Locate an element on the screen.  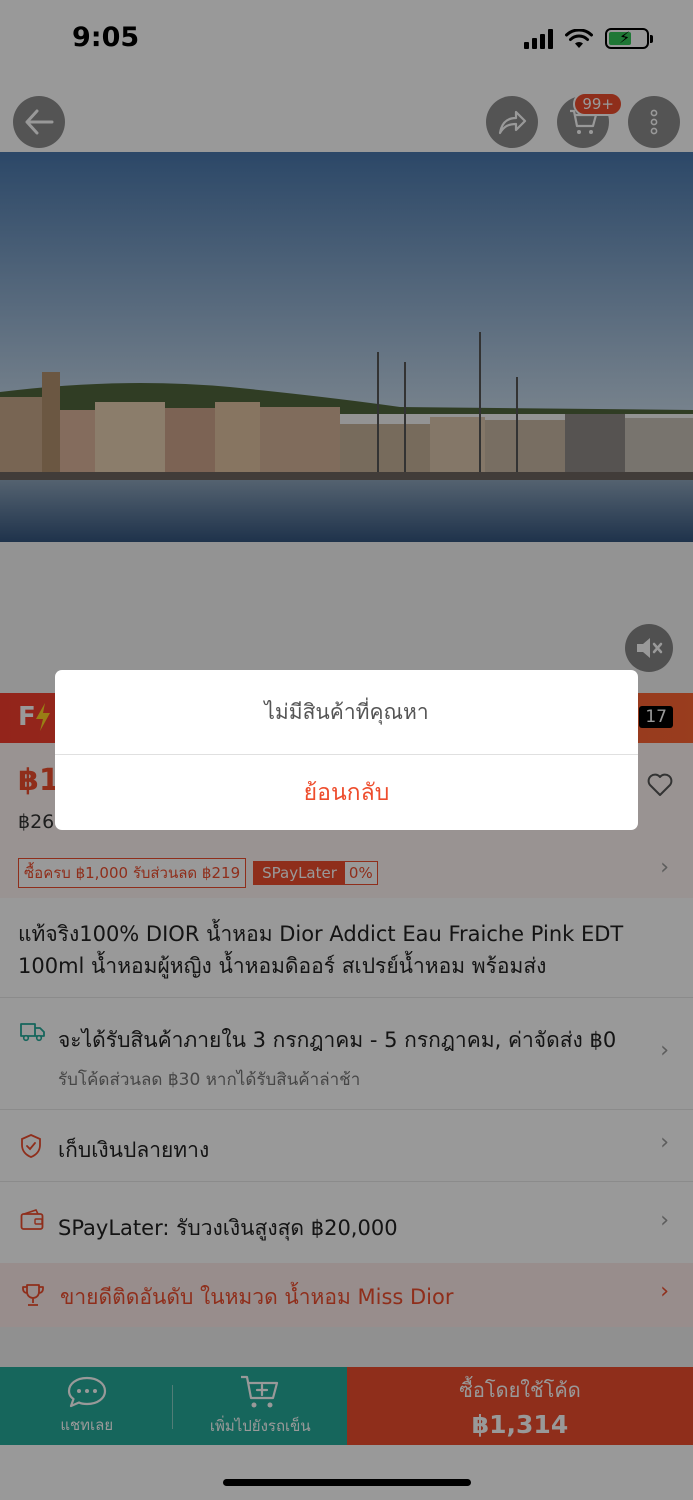
dialog-message: ไม่มีสินค้าที่คุณหา is located at coordinates (346, 712).